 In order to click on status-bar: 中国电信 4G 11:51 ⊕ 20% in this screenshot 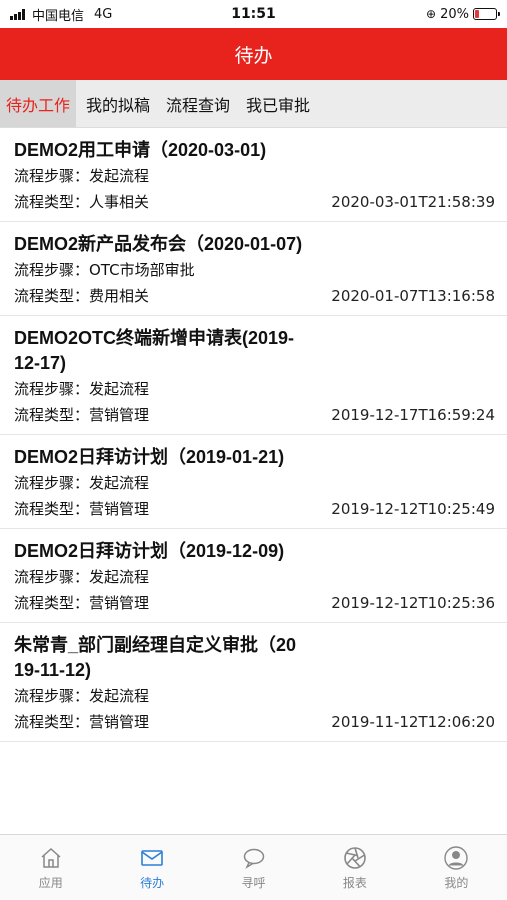, I will do `click(253, 14)`.